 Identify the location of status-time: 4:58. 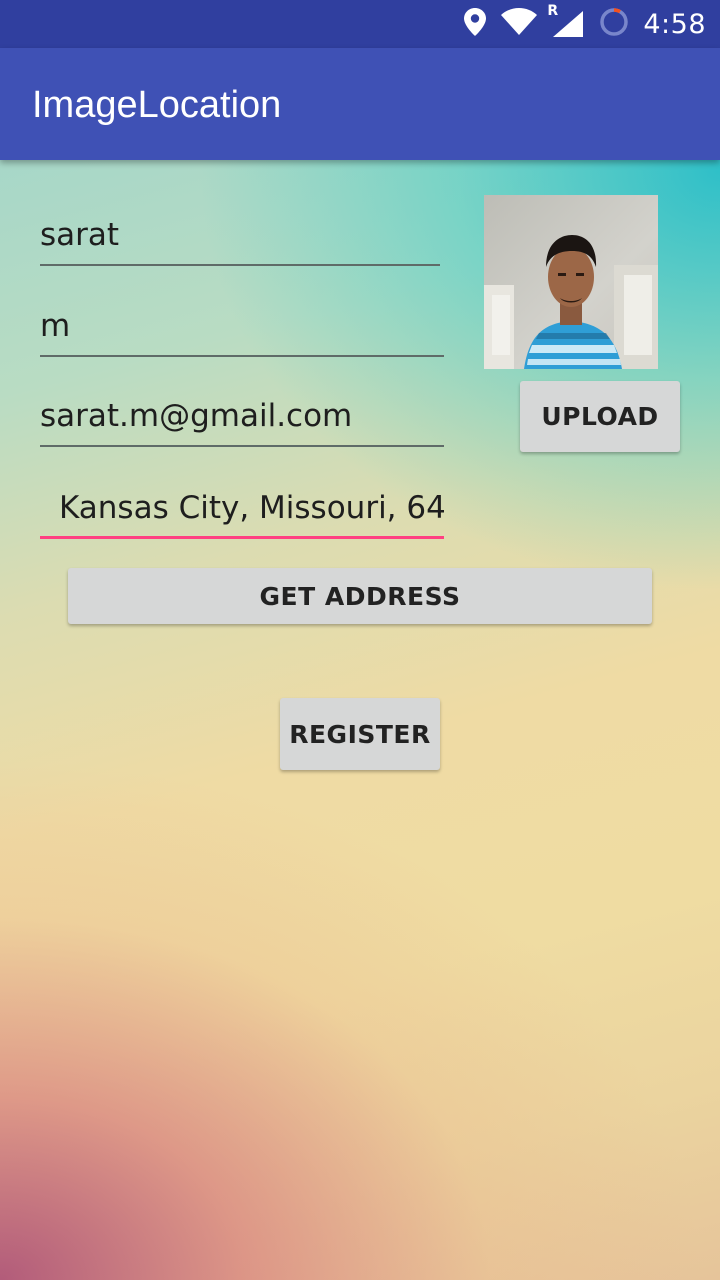
(674, 24).